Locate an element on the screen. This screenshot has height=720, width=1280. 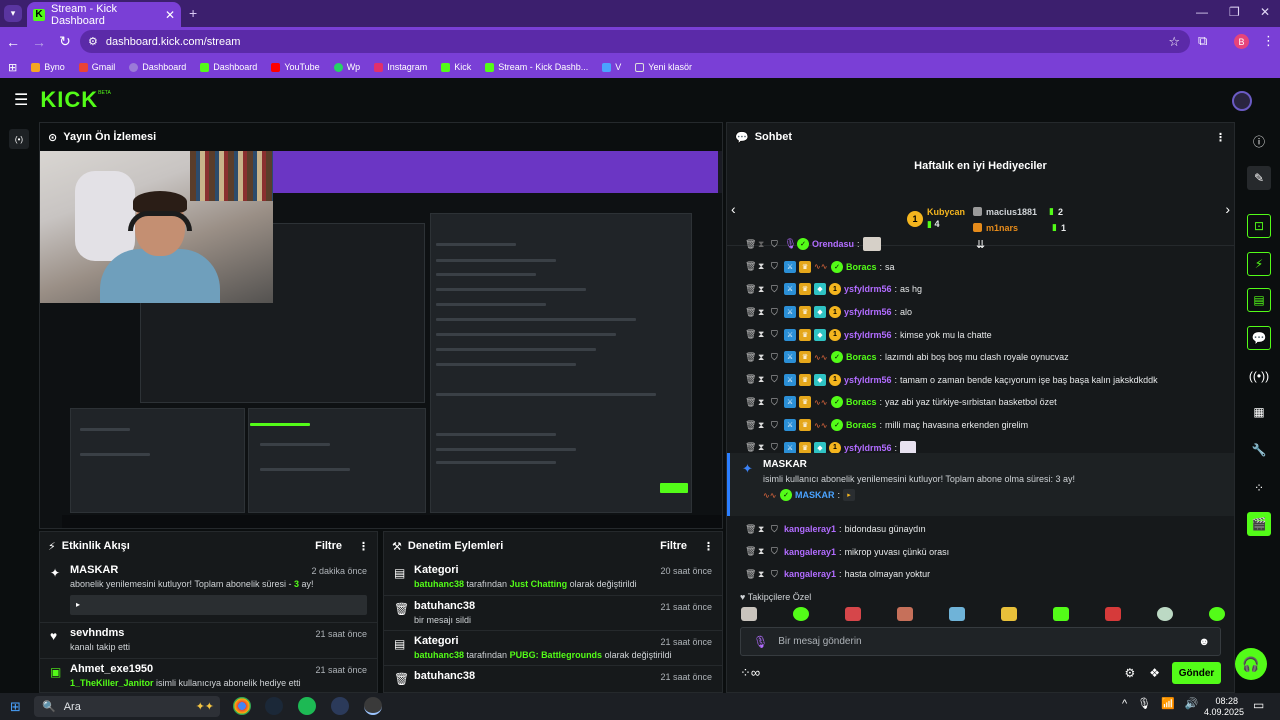
forward-arrow-icon: → is located at coordinates (39, 42).